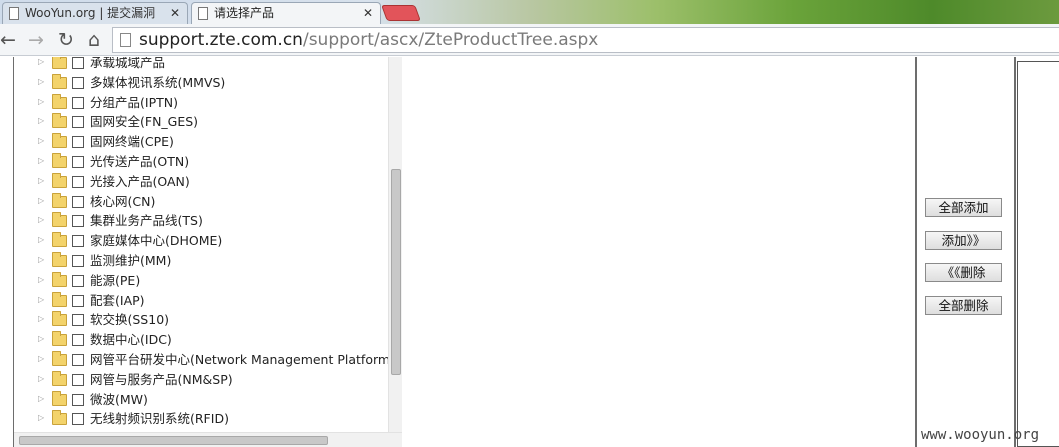  What do you see at coordinates (119, 399) in the screenshot?
I see `tree-node-label: 微波(MW)` at bounding box center [119, 399].